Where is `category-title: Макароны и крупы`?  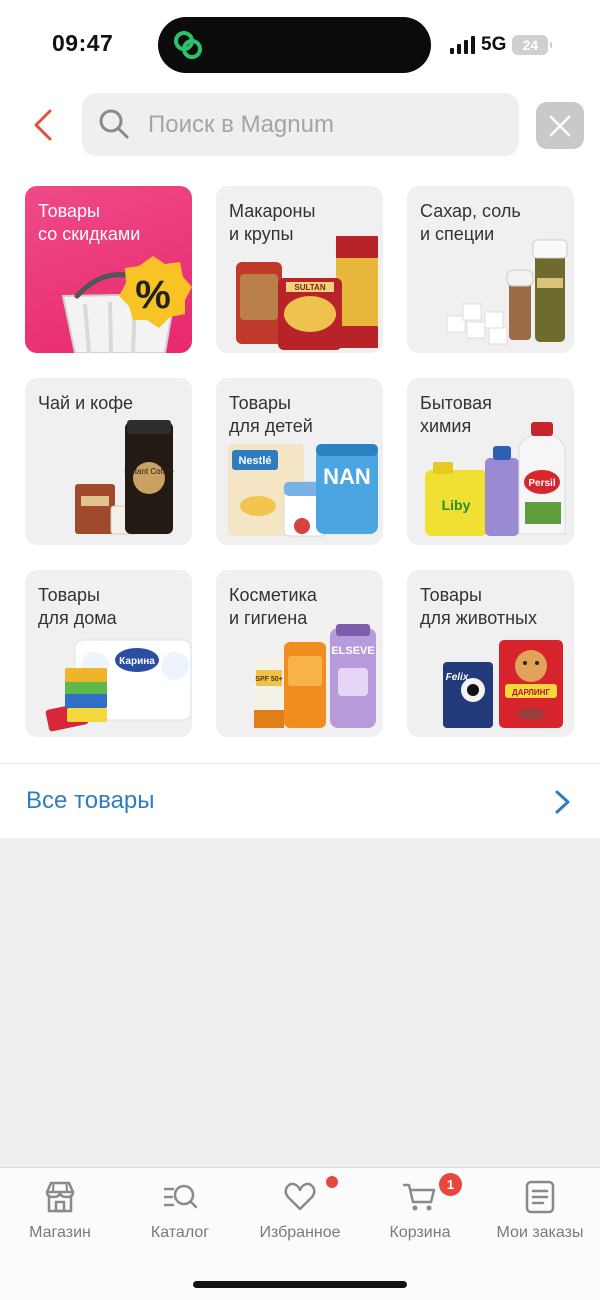 category-title: Макароны и крупы is located at coordinates (272, 222).